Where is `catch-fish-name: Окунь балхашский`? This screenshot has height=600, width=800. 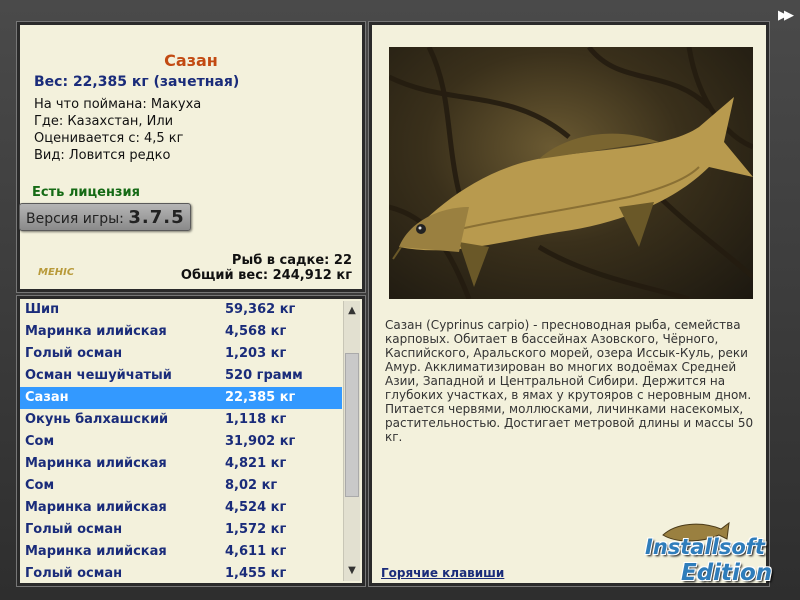
catch-fish-name: Окунь балхашский is located at coordinates (97, 419).